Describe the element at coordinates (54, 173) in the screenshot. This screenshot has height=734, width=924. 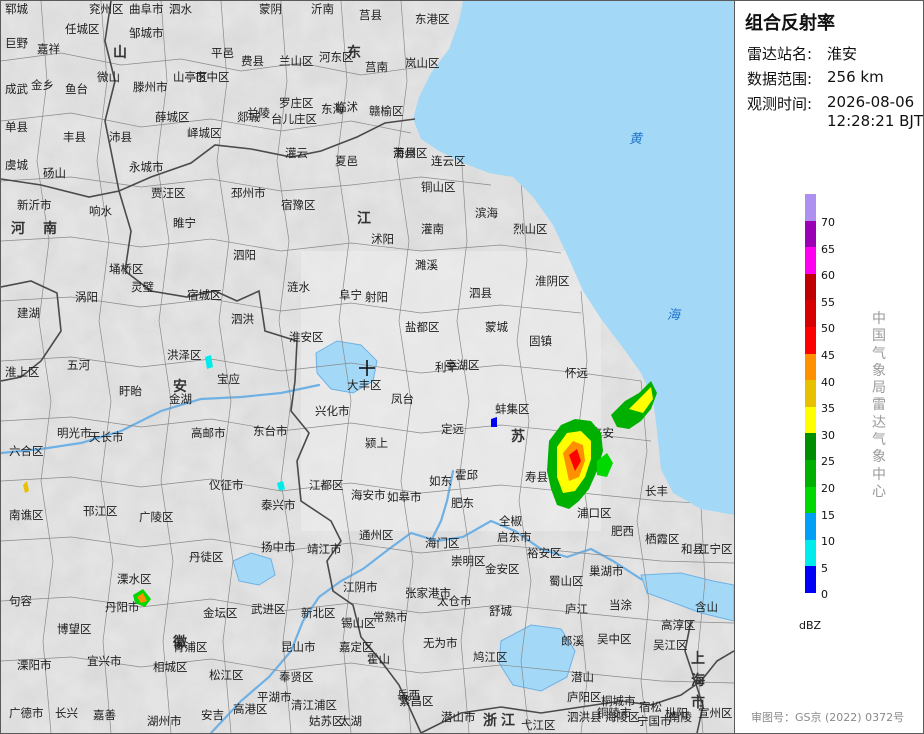
I see `place-label: 砀山` at that location.